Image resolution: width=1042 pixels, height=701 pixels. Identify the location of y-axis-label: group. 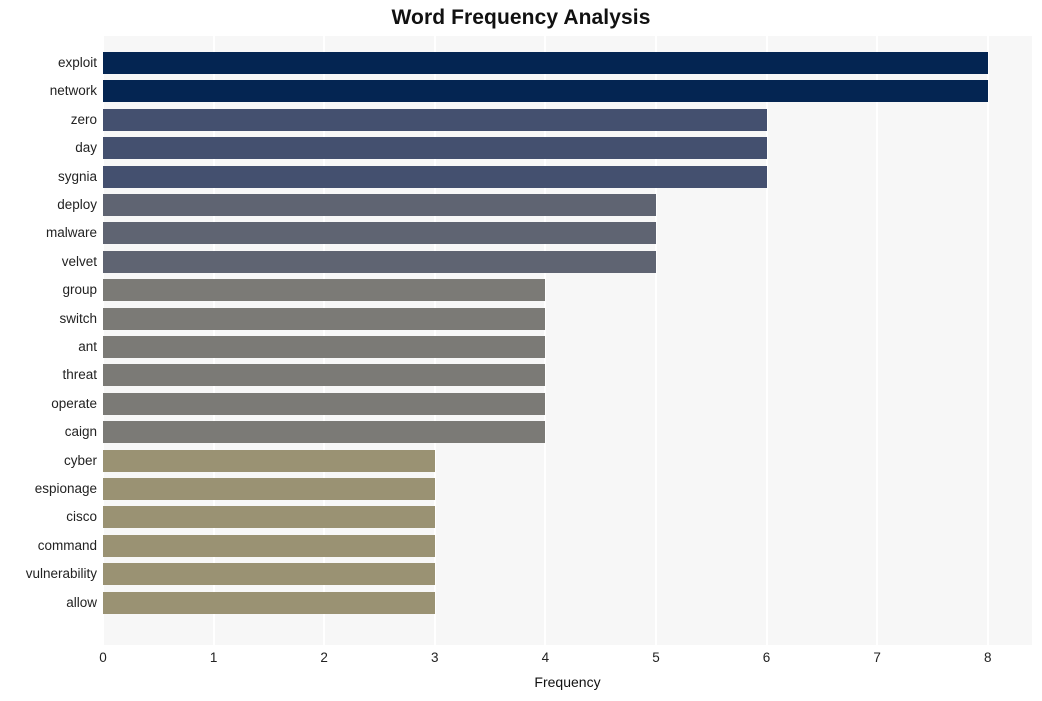
(79, 290).